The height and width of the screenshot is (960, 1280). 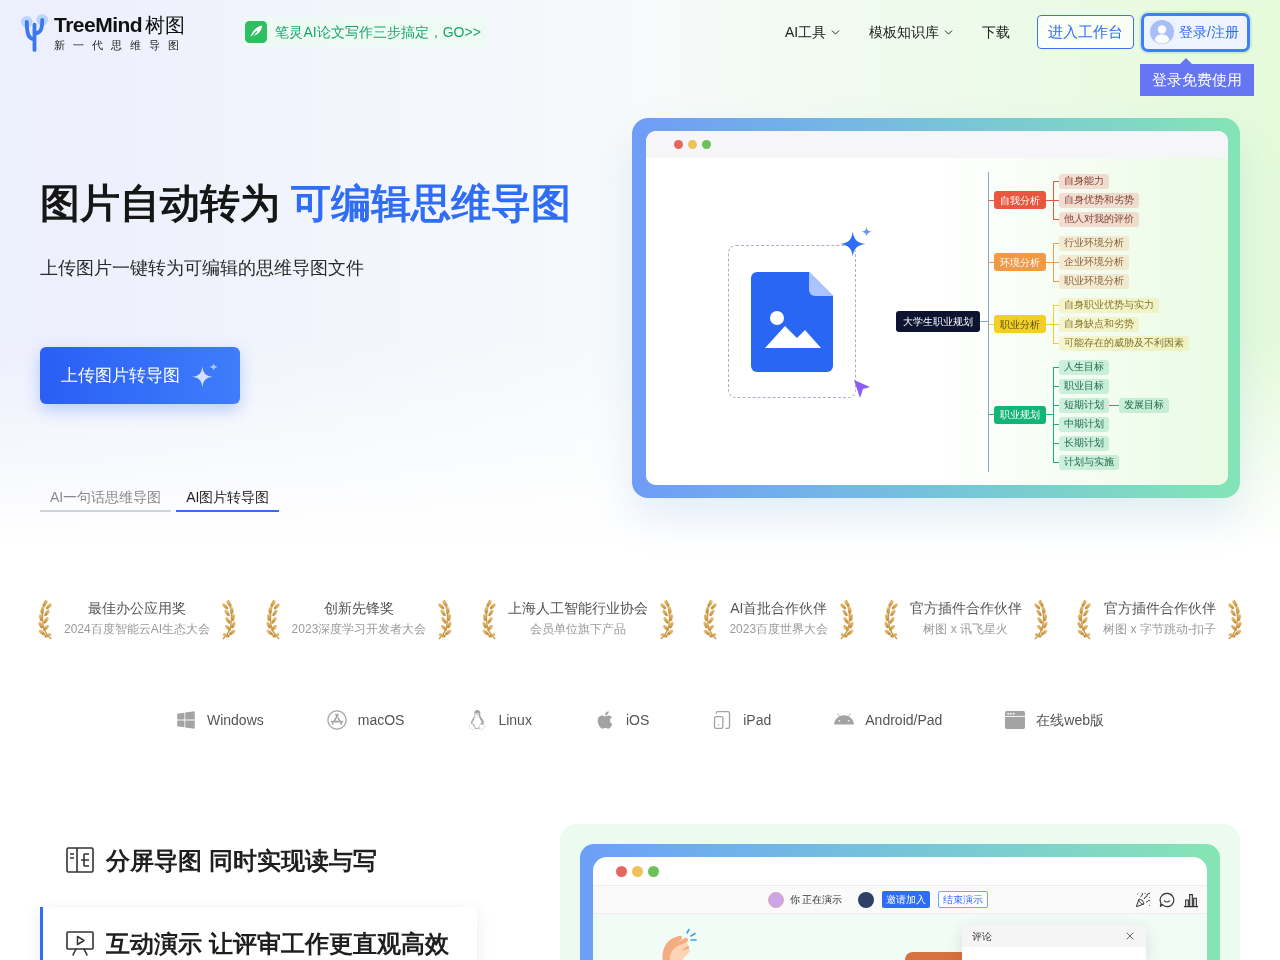 I want to click on platform-link: Android/Pad, so click(x=888, y=720).